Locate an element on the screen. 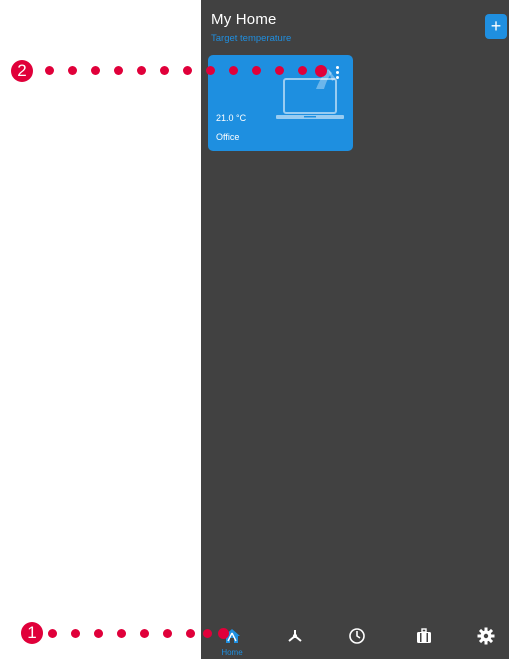 The image size is (509, 659). nav-settings is located at coordinates (486, 642).